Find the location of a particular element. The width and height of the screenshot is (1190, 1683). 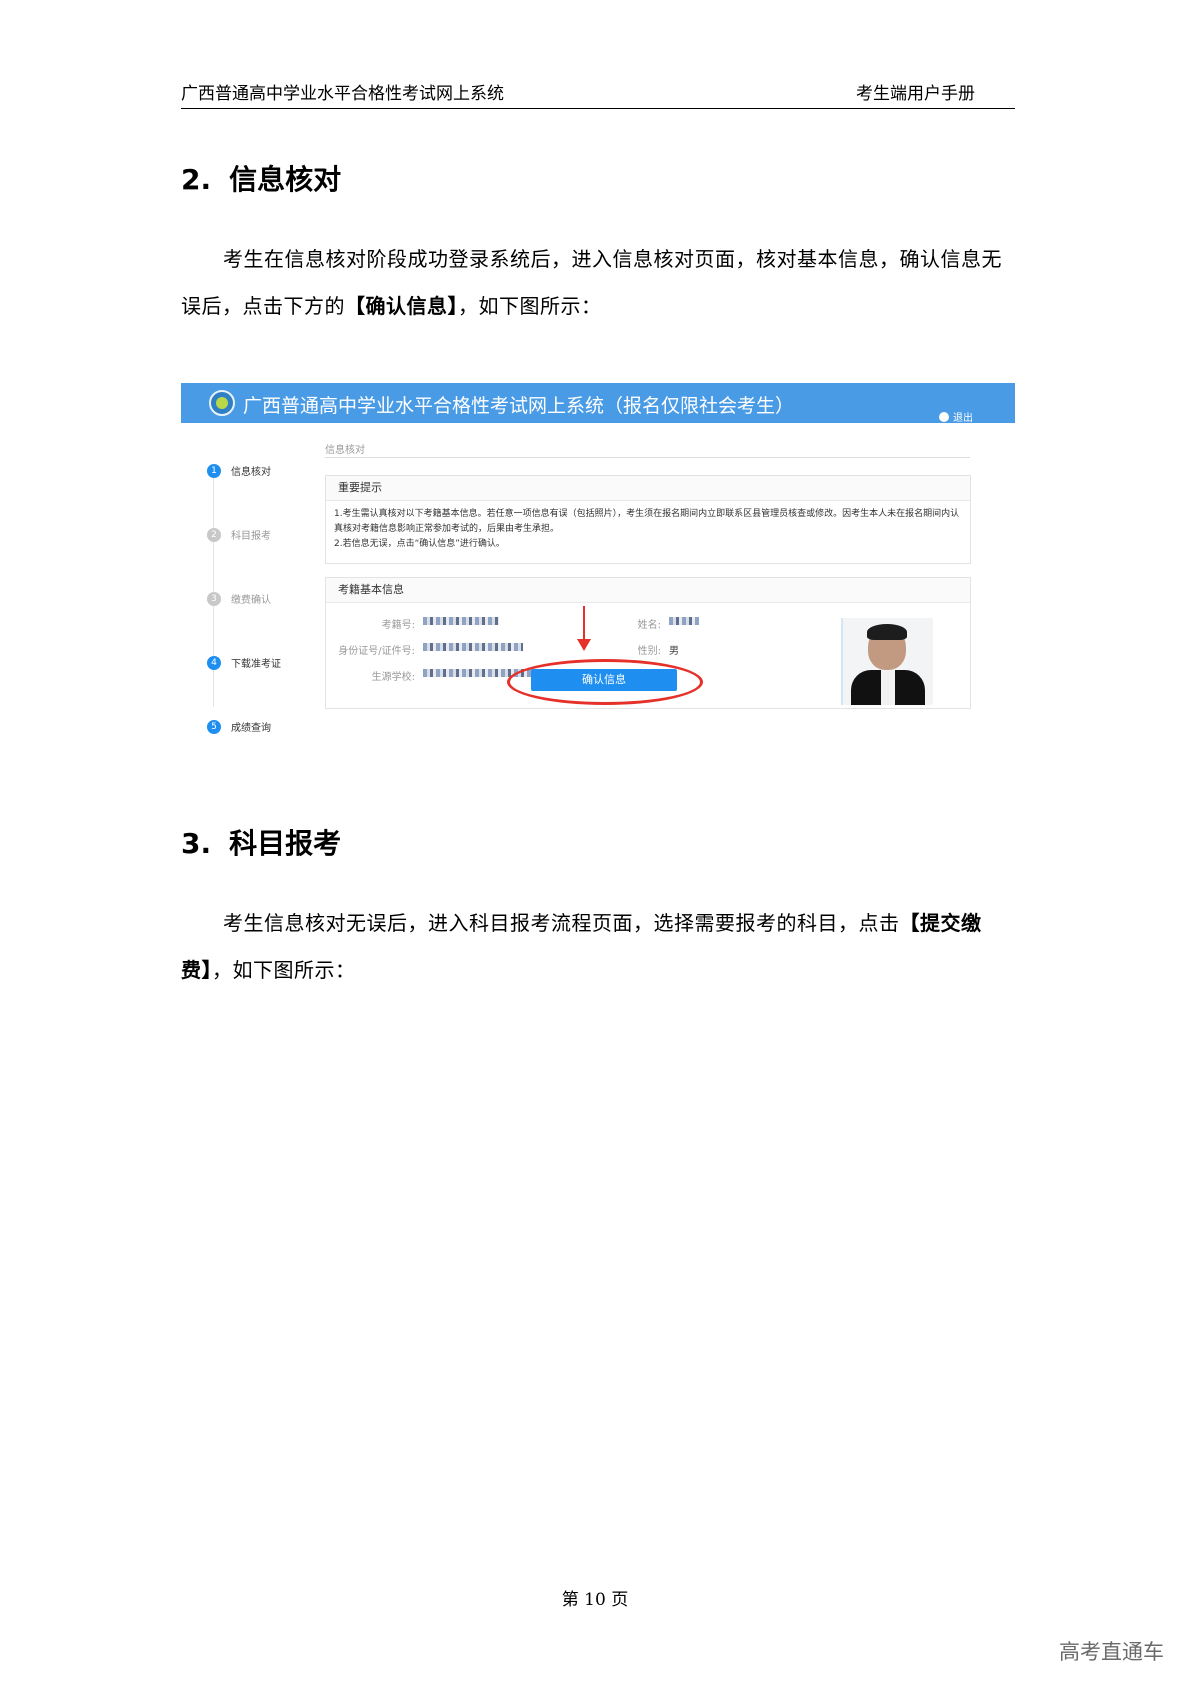

paragraph-text: 考生信息核对无误后，进入科目报考流程页面，选择需要报考的科目，点击 is located at coordinates (561, 923).